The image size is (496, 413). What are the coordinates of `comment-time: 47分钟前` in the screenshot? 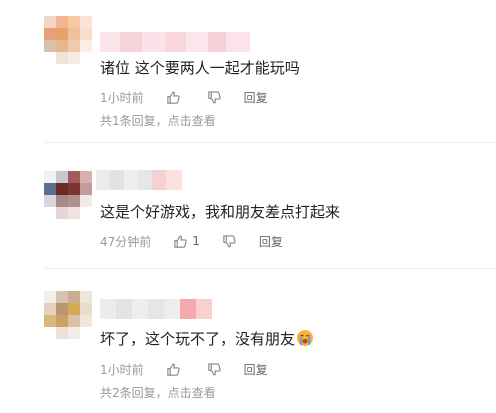 It's located at (126, 241).